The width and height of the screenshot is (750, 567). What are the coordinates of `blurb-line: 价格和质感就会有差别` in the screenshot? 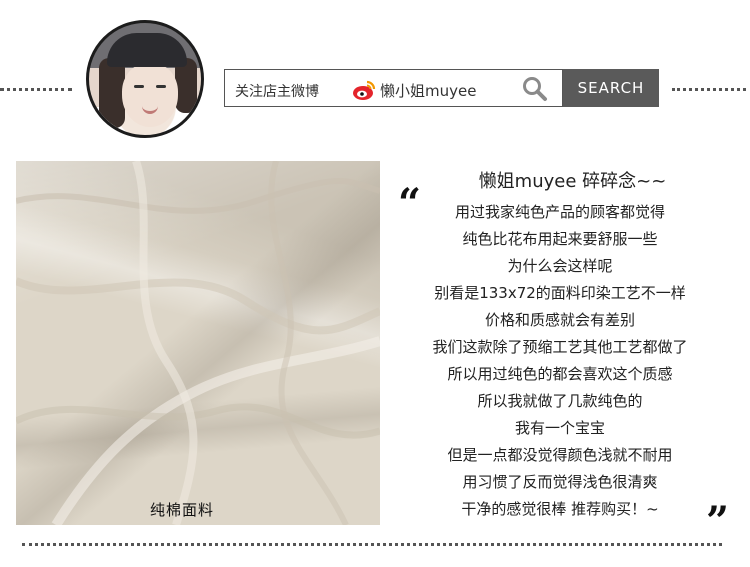 It's located at (559, 320).